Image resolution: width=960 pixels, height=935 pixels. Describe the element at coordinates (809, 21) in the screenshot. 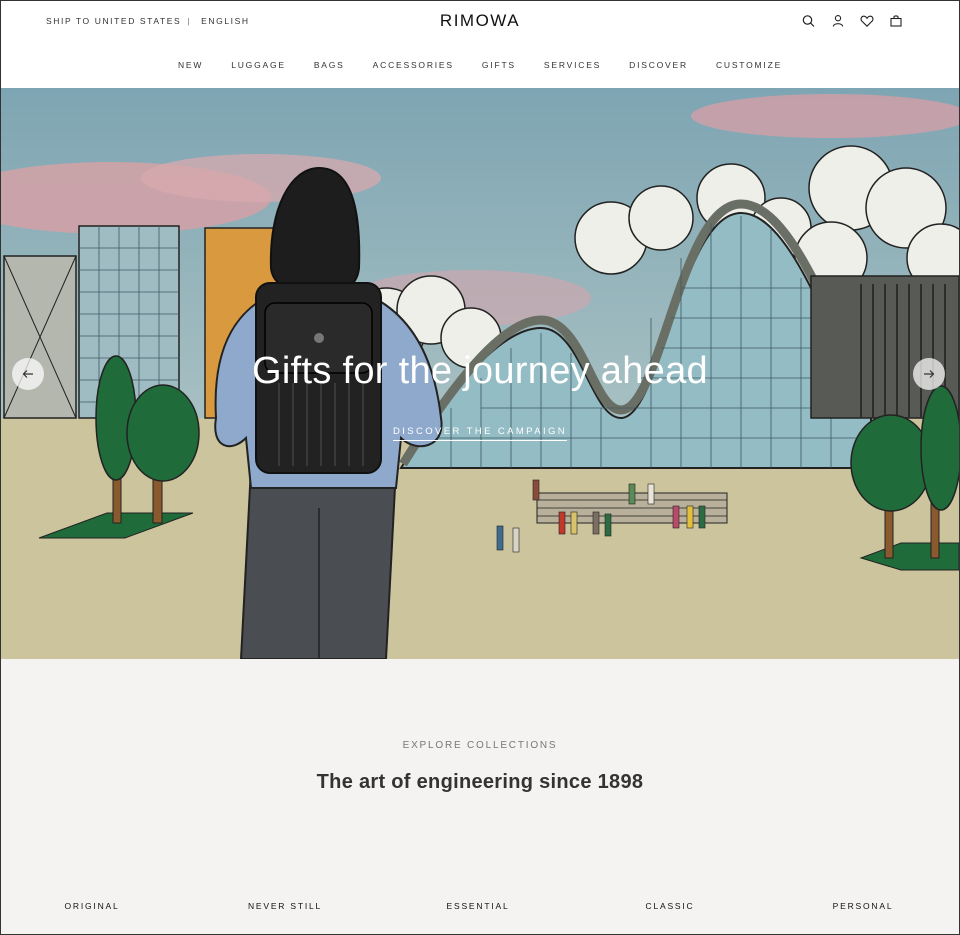

I see `search-icon` at that location.